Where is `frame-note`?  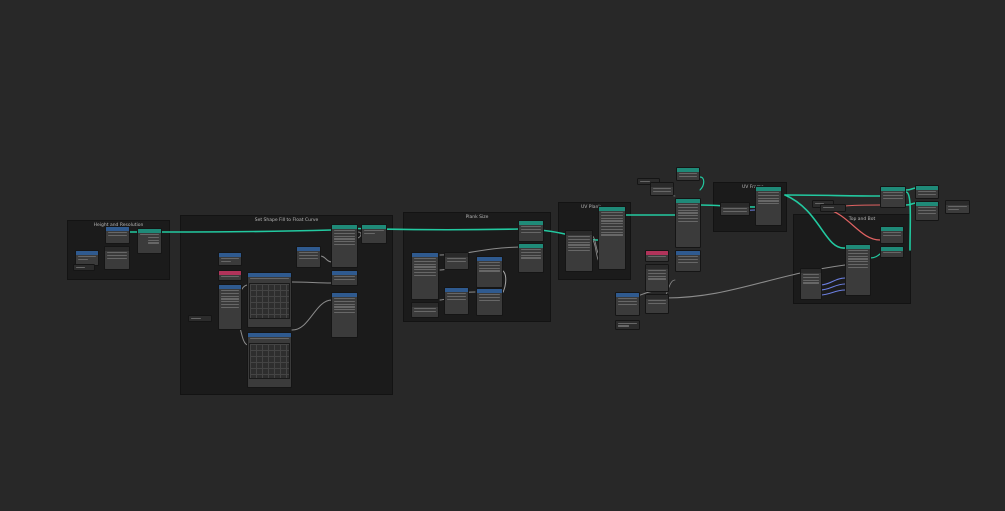
frame-note is located at coordinates (311, 355).